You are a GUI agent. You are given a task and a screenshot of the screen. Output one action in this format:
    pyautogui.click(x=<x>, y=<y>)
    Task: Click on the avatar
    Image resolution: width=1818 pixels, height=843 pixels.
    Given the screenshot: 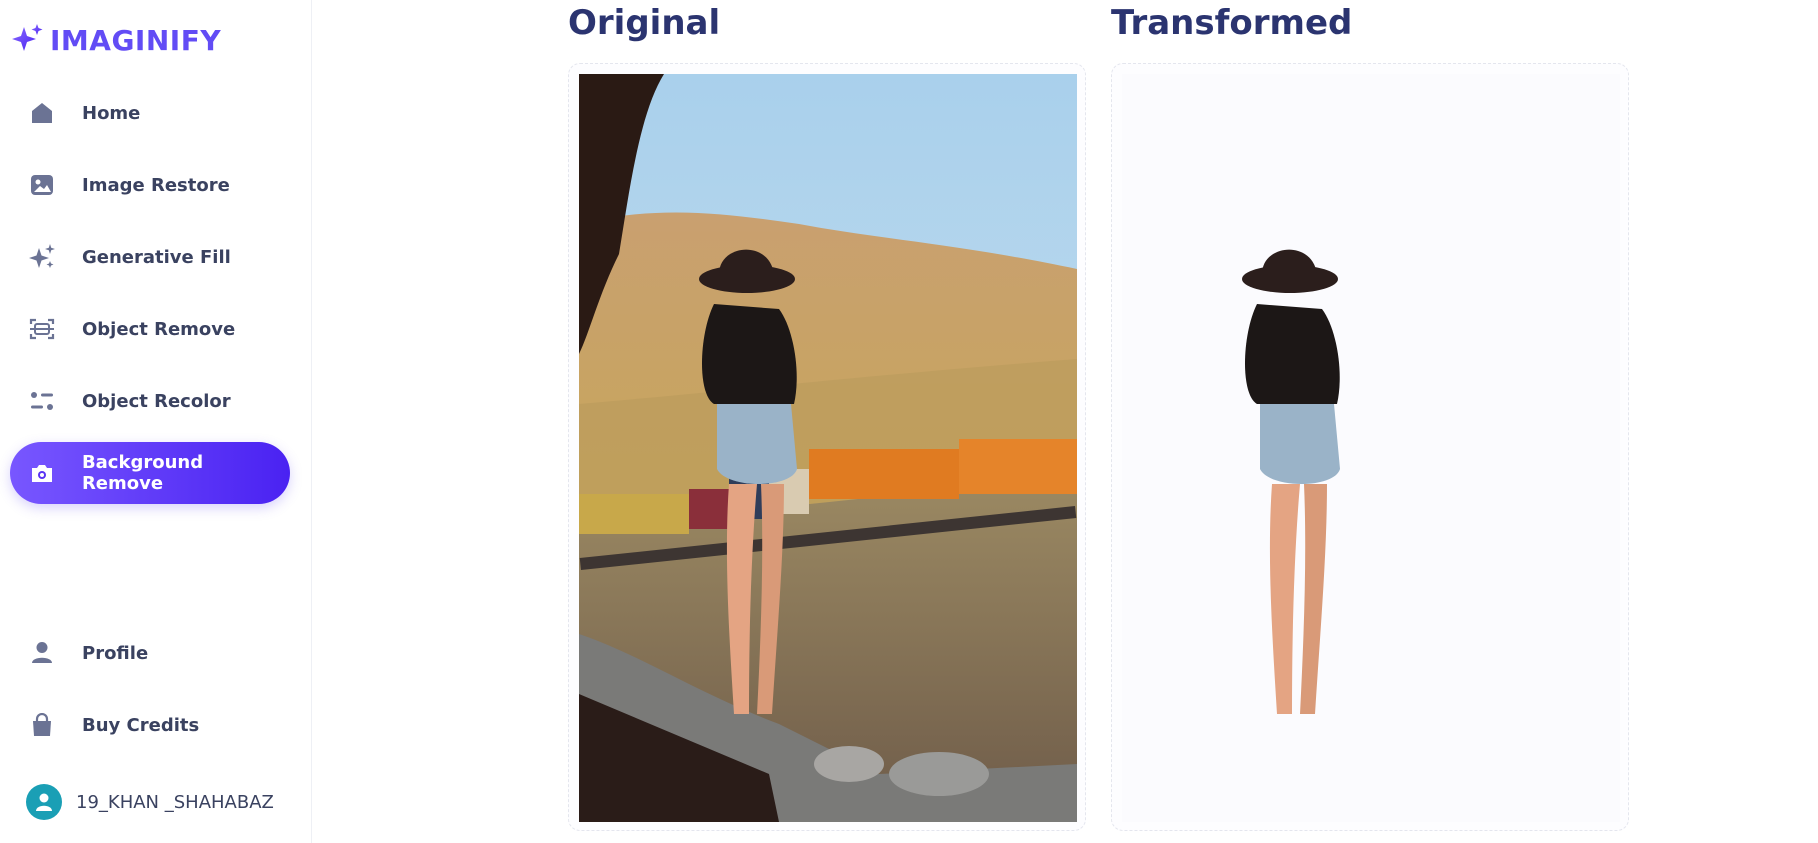 What is the action you would take?
    pyautogui.click(x=44, y=802)
    